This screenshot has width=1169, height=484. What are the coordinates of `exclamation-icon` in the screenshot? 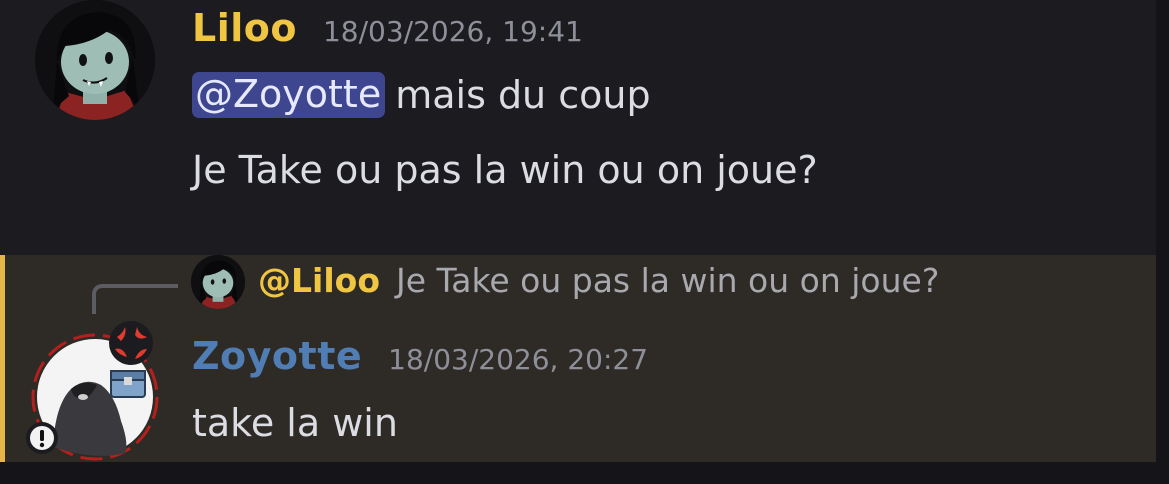 It's located at (42, 438).